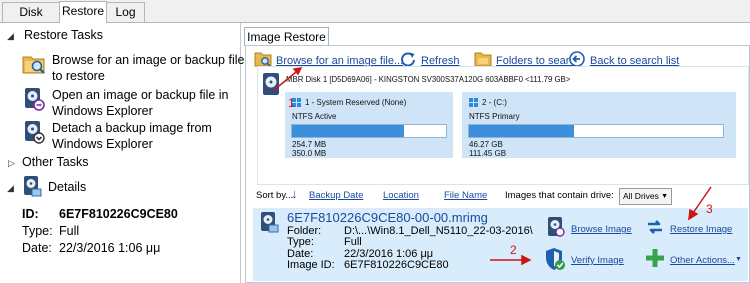 This screenshot has height=283, width=750. Describe the element at coordinates (709, 209) in the screenshot. I see `annotation-number-3: 3` at that location.